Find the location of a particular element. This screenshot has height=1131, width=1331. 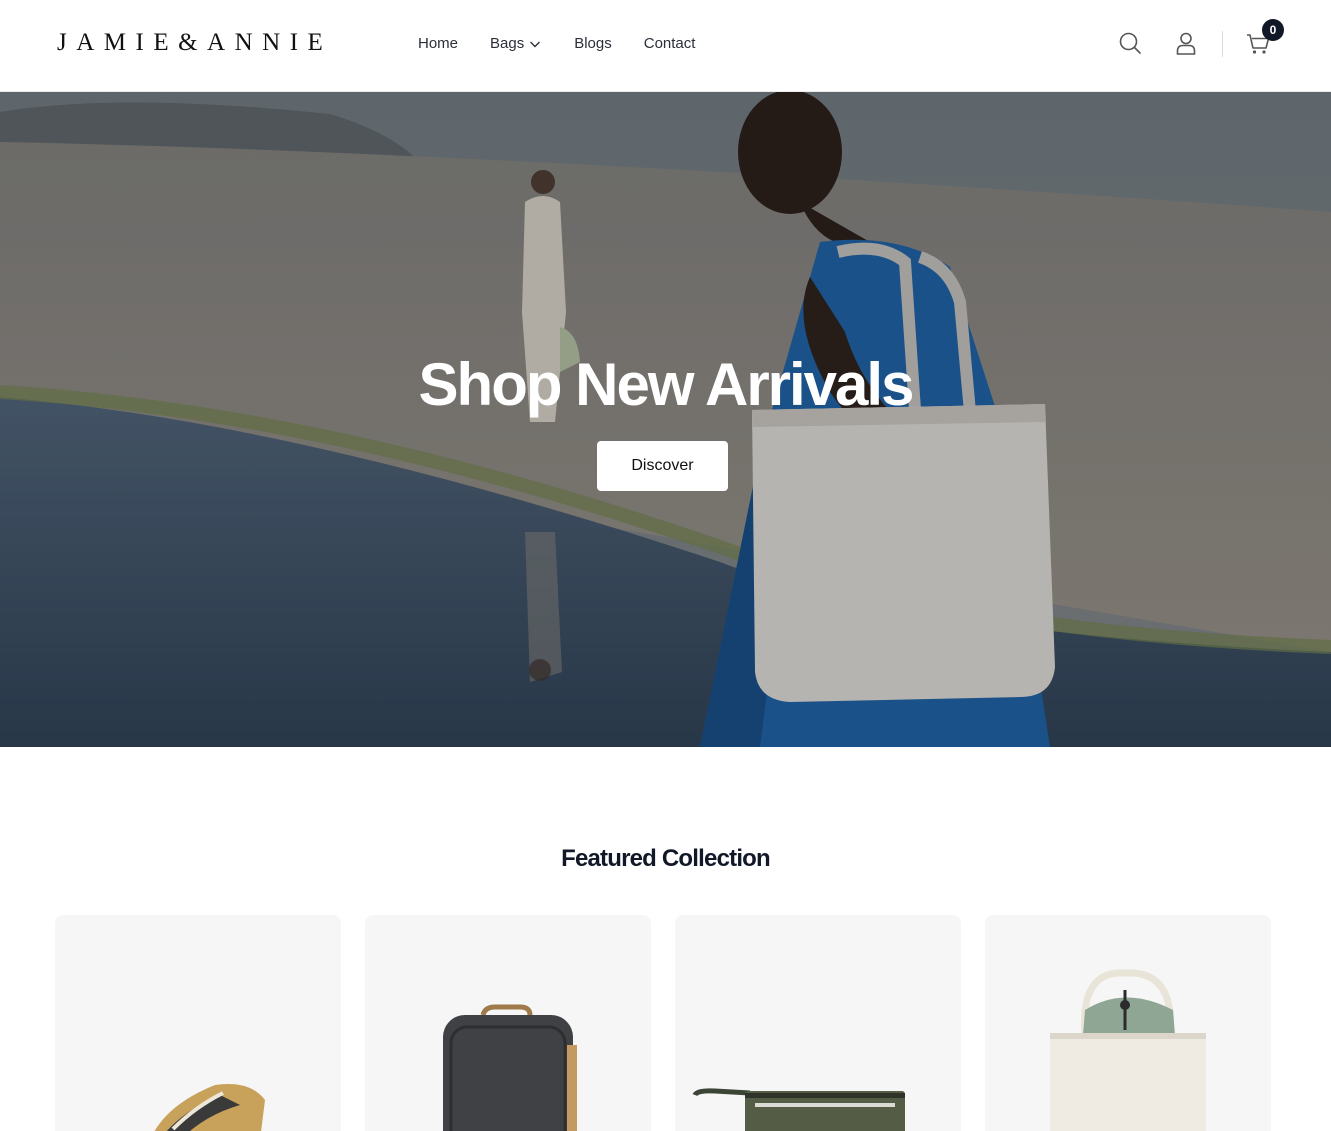

nav-item-bags: Bags is located at coordinates (516, 43).